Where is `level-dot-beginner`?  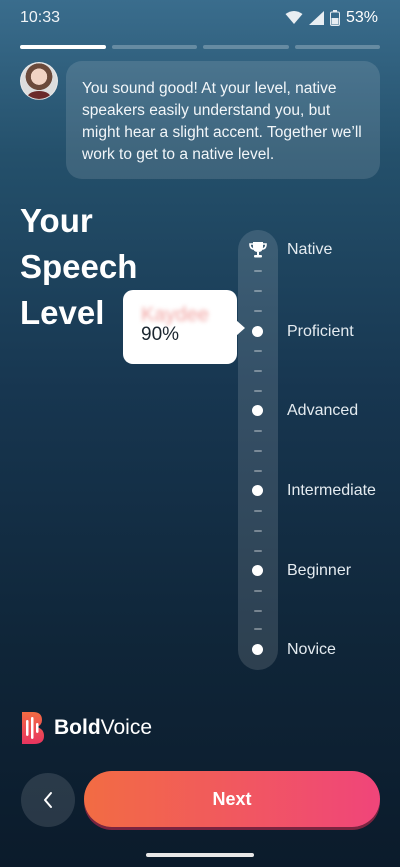
level-dot-beginner is located at coordinates (257, 570).